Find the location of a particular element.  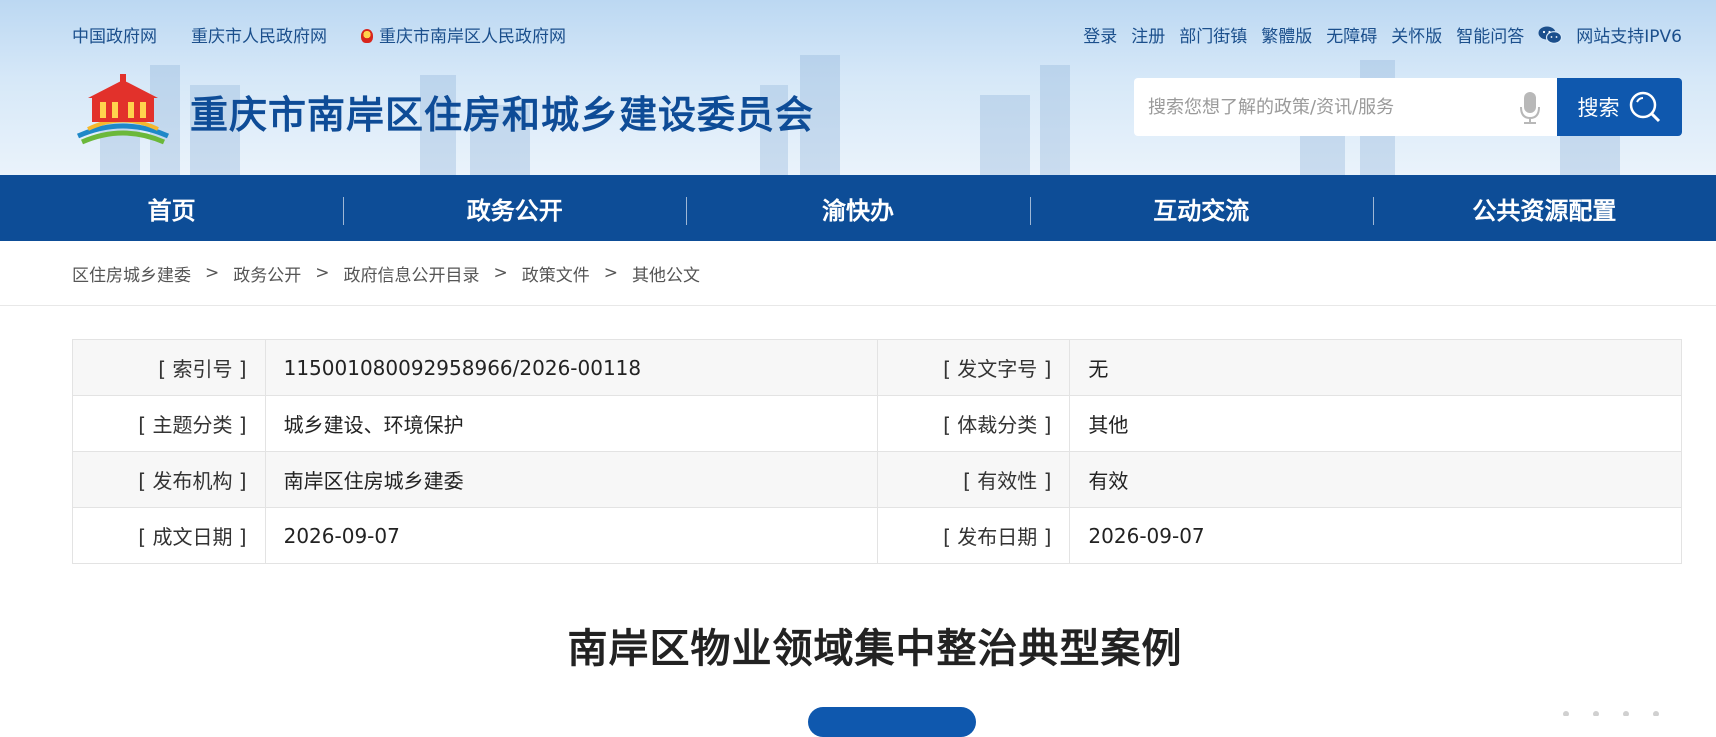

accessibility-link: 无障碍 is located at coordinates (1351, 34).